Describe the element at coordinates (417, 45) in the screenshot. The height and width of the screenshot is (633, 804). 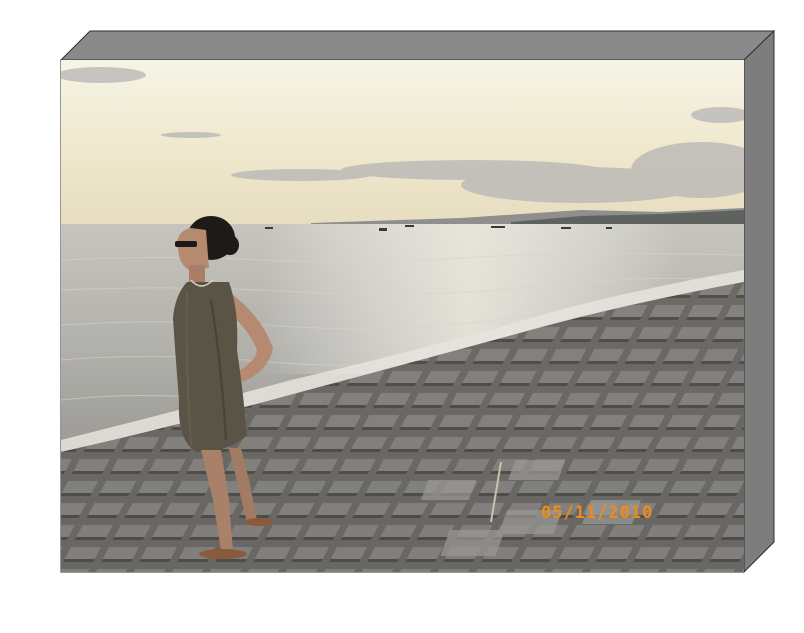
I see `frame-top-face` at that location.